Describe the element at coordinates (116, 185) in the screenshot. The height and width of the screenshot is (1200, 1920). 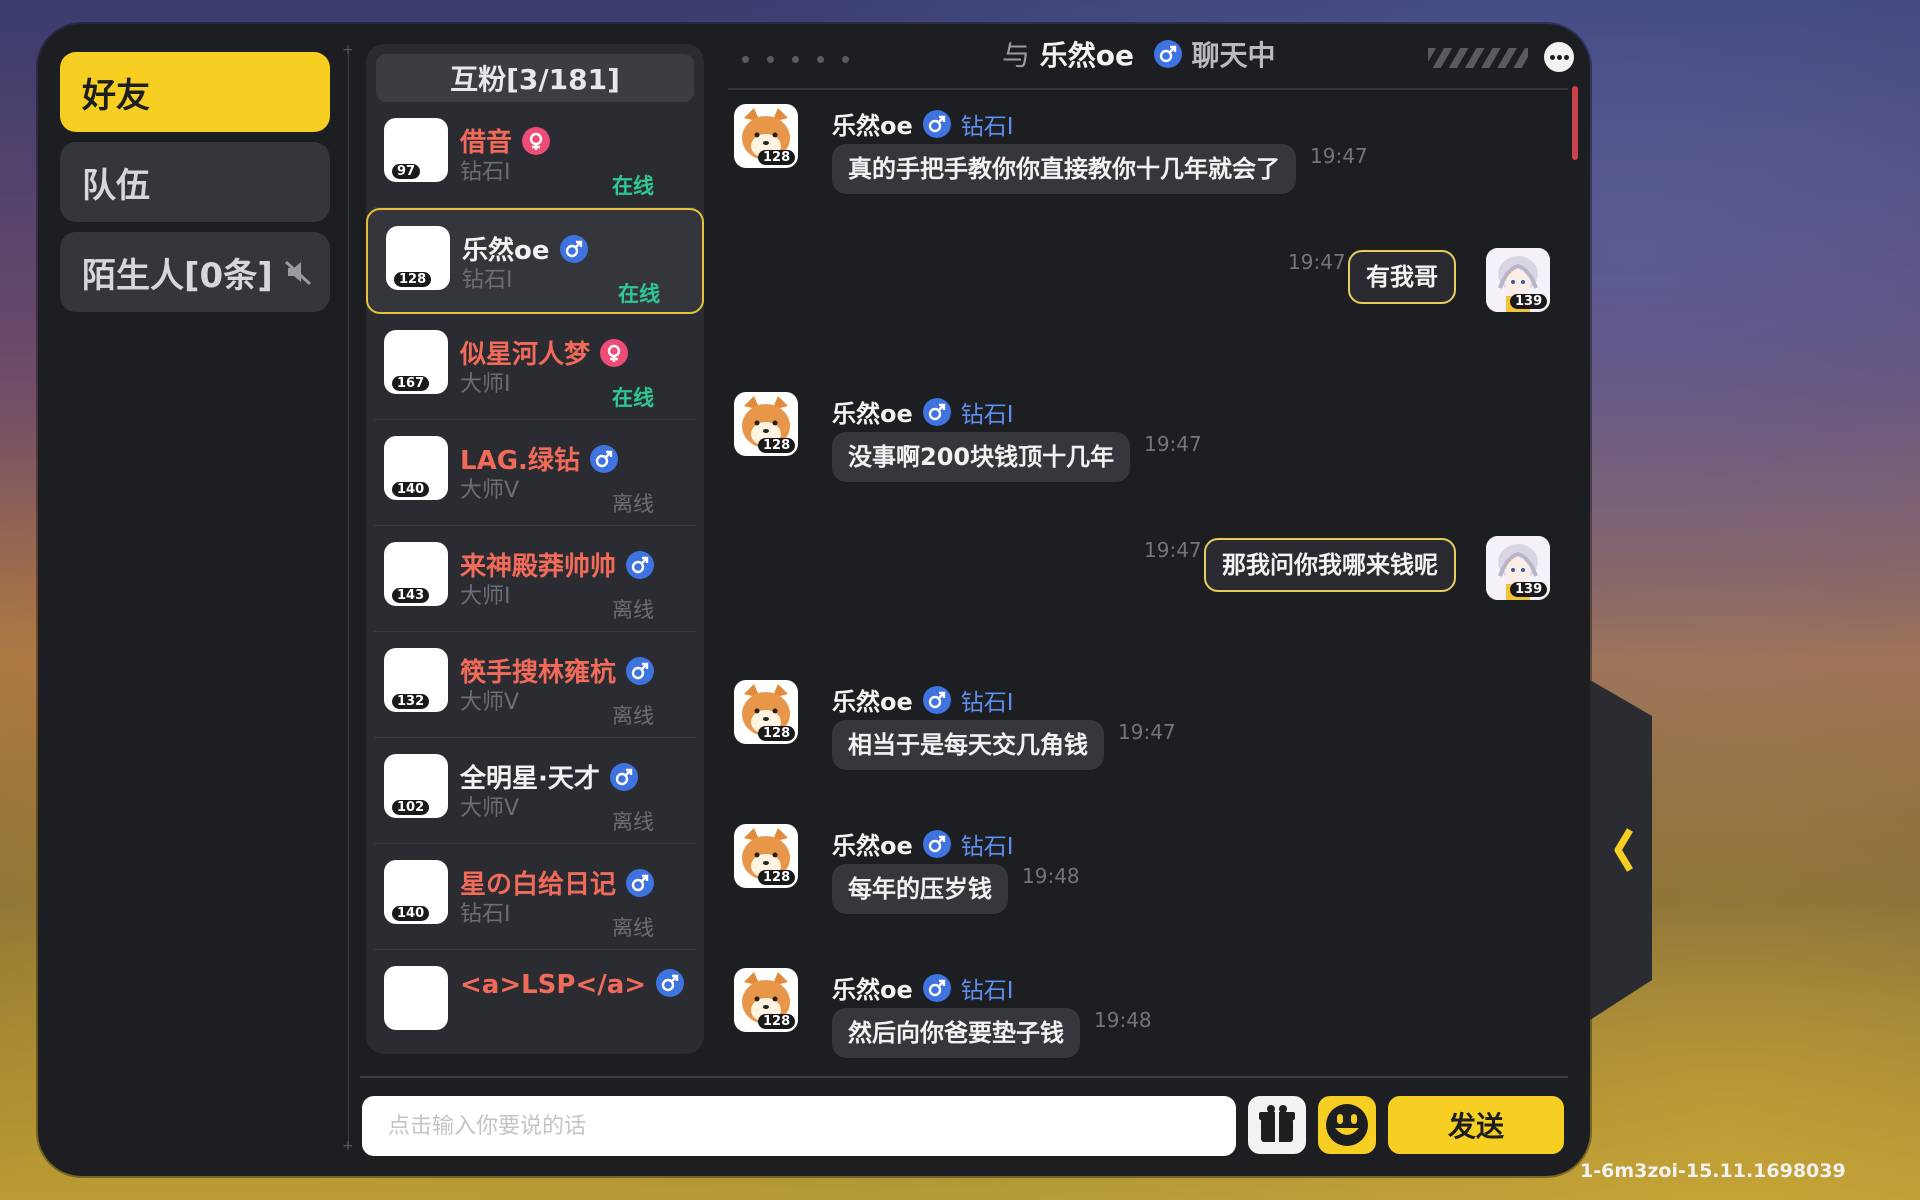
I see `tab-label: 队伍` at that location.